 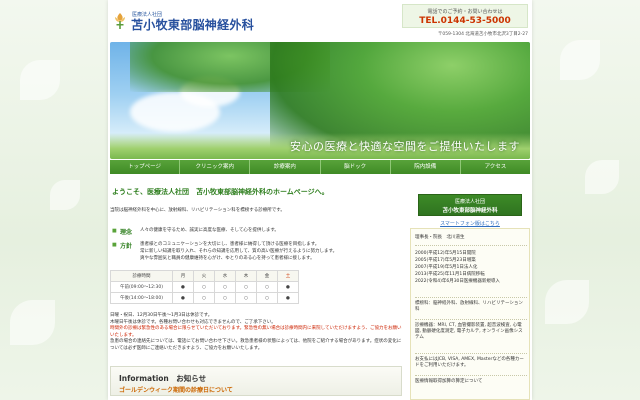 What do you see at coordinates (465, 12) in the screenshot?
I see `contact-note: 電話でのご予約・お問い合わせは` at bounding box center [465, 12].